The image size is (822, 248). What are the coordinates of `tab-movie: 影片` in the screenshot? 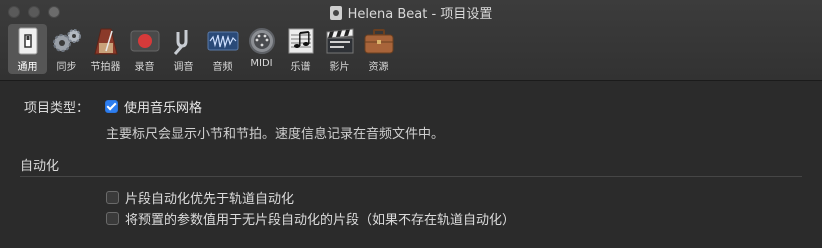 It's located at (339, 49).